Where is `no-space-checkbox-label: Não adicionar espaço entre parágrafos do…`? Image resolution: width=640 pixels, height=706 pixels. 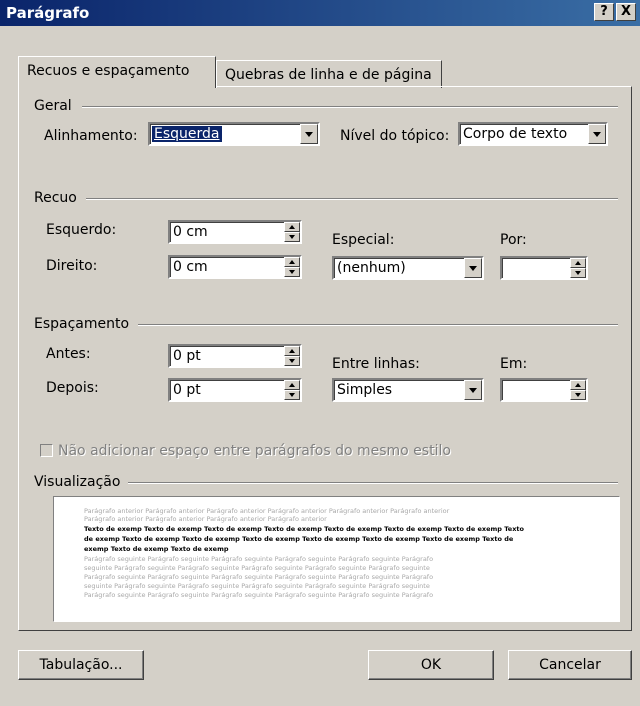 no-space-checkbox-label: Não adicionar espaço entre parágrafos do… is located at coordinates (254, 451).